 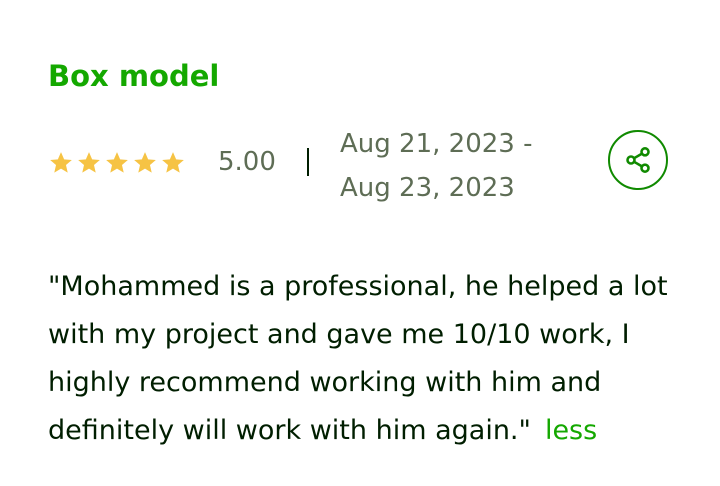 I want to click on rating-value: 5.00, so click(x=247, y=162).